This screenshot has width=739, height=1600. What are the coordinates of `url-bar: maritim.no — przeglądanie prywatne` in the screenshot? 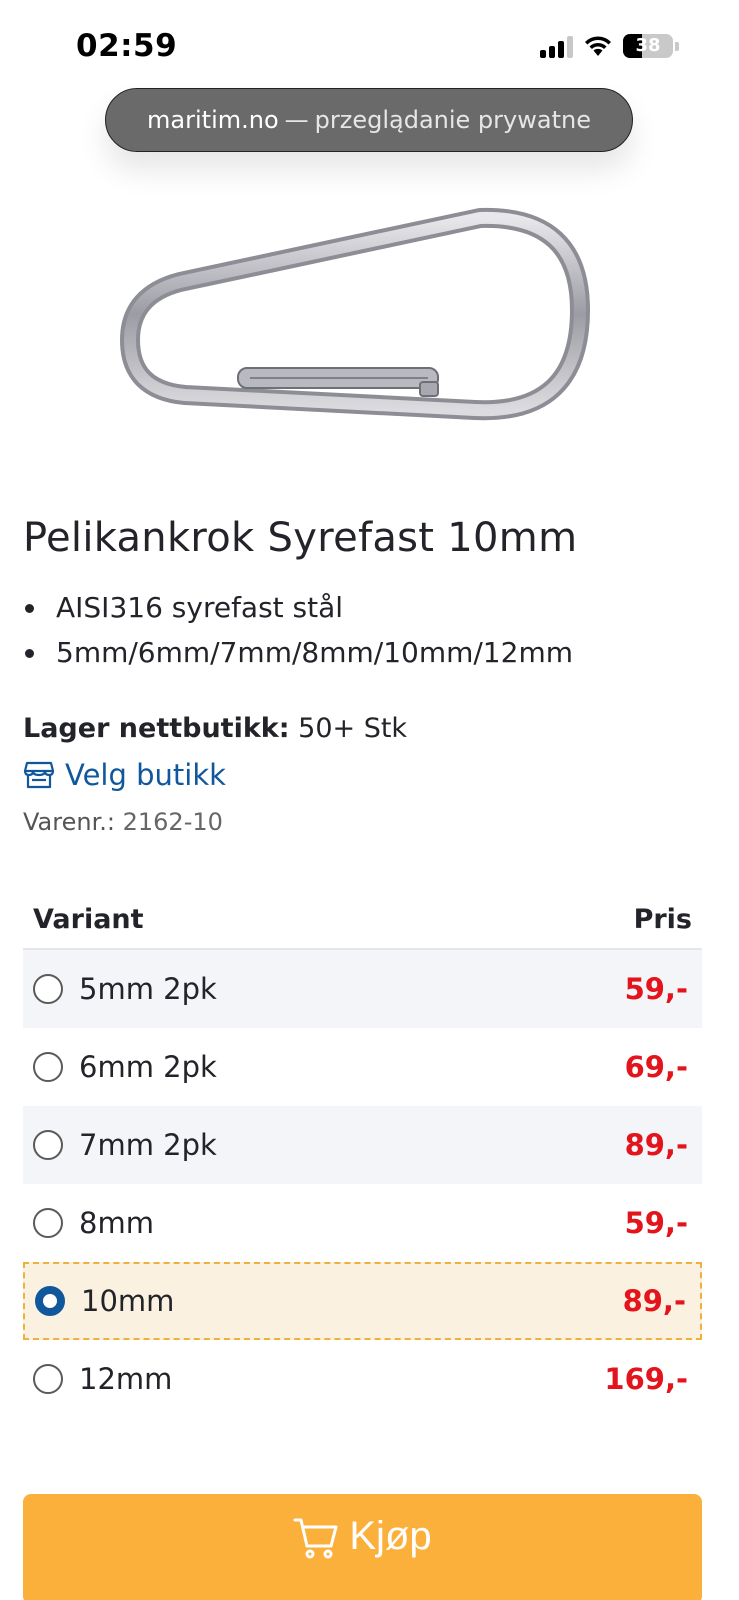 It's located at (369, 120).